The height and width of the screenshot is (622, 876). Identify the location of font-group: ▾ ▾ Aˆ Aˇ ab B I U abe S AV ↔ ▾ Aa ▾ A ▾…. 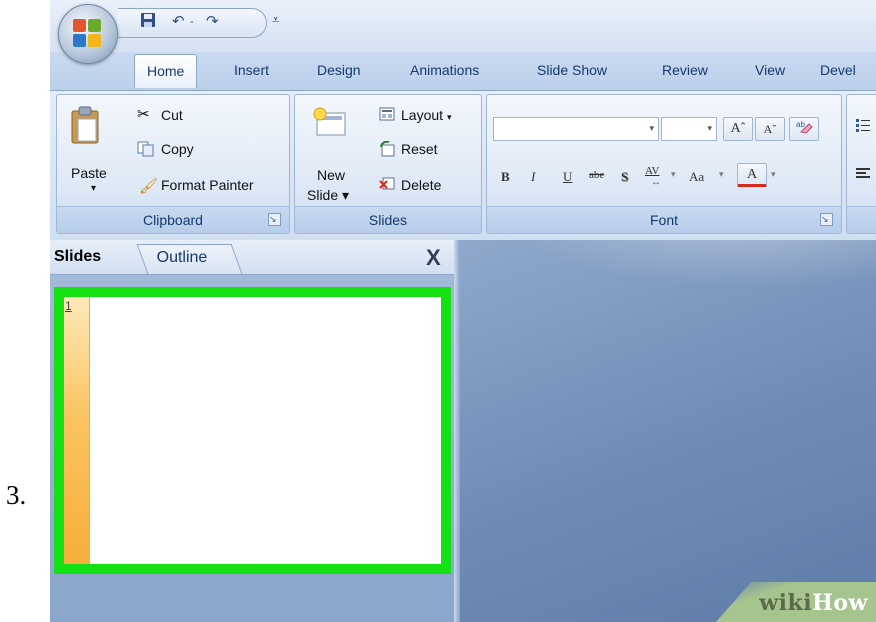
(664, 164).